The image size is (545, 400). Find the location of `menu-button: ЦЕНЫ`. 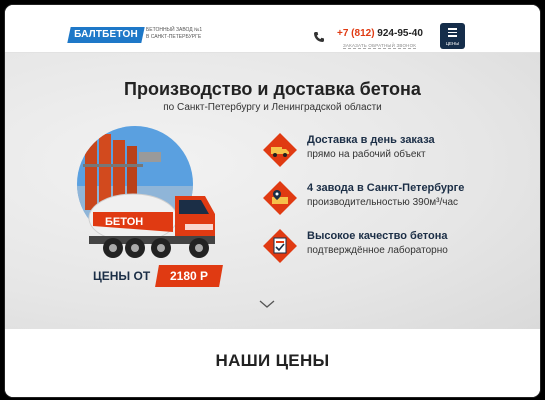

menu-button: ЦЕНЫ is located at coordinates (452, 36).